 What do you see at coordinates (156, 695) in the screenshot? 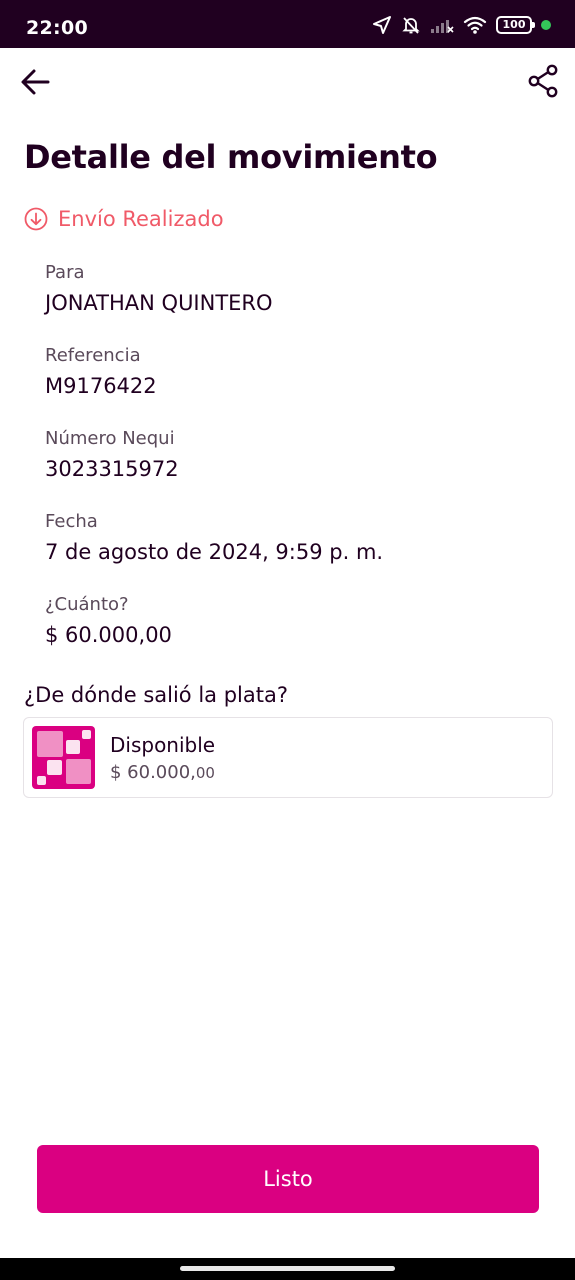
I see `source-heading: ¿De dónde salió la plata?` at bounding box center [156, 695].